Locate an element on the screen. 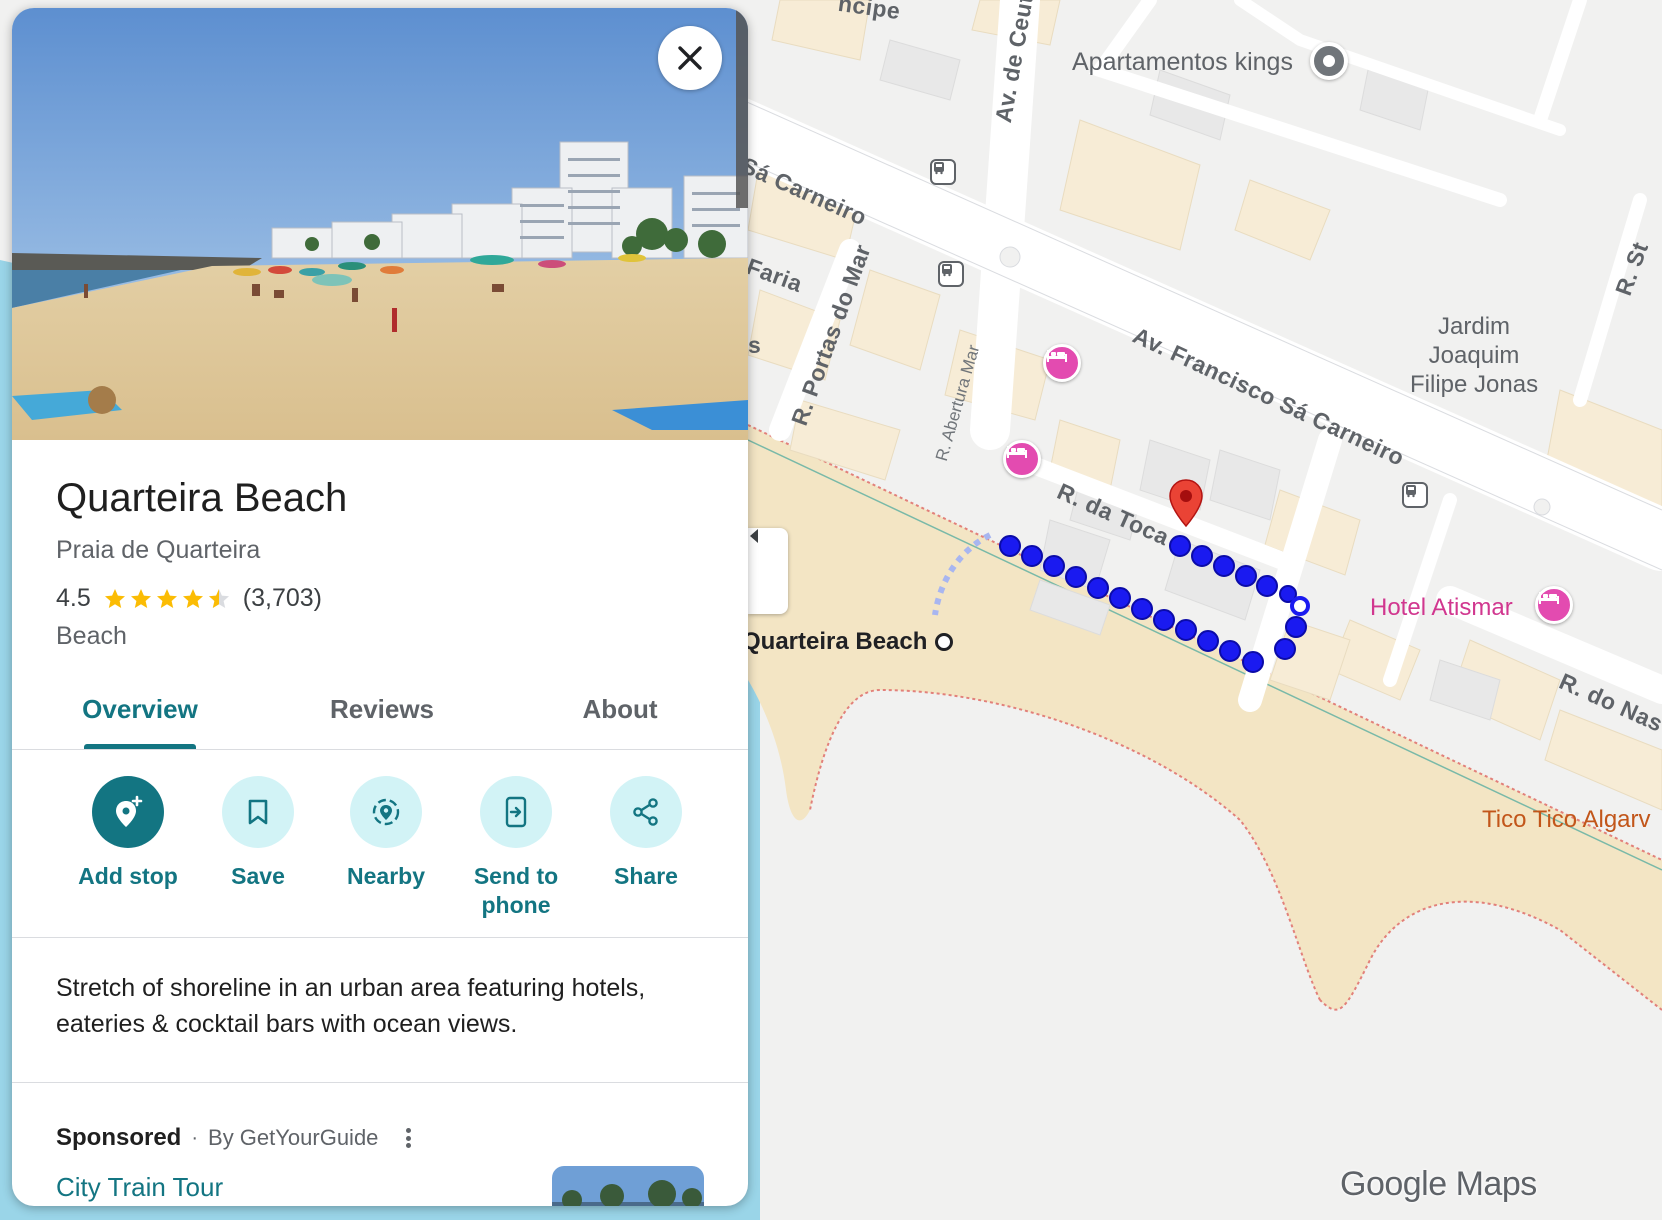  action-label: Nearby is located at coordinates (386, 876).